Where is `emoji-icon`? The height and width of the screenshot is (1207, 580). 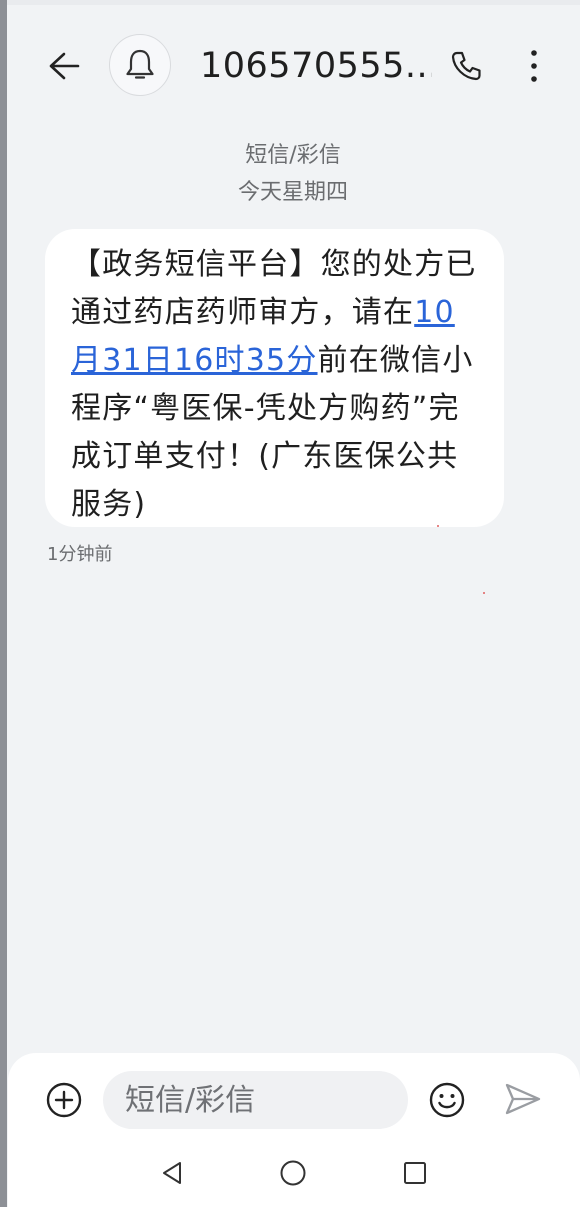
emoji-icon is located at coordinates (447, 1100).